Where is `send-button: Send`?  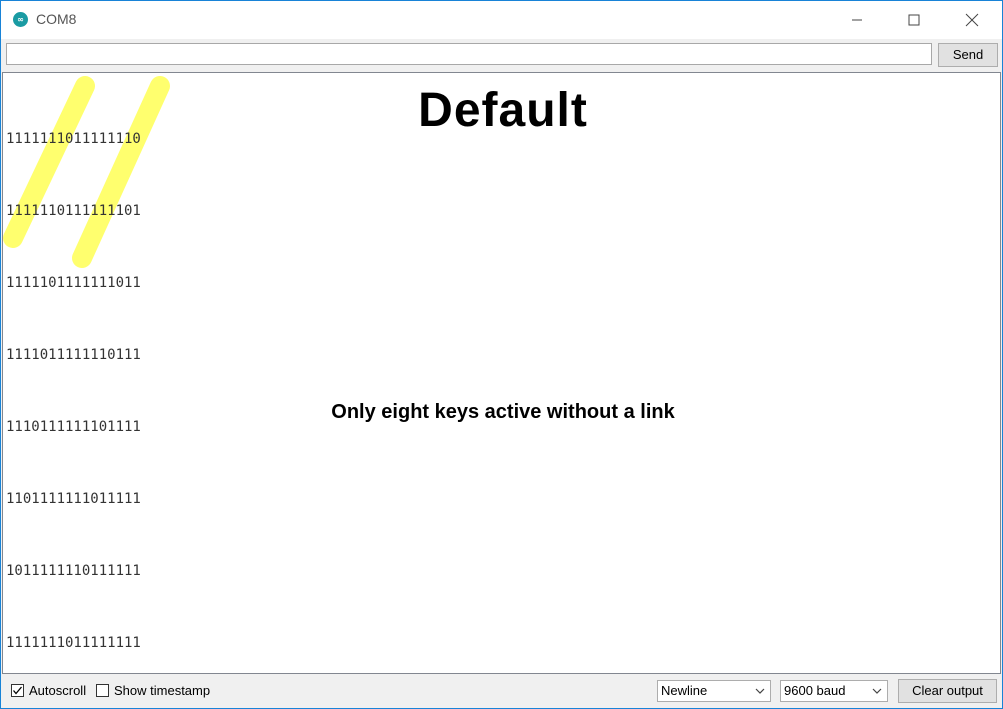
send-button: Send is located at coordinates (968, 55).